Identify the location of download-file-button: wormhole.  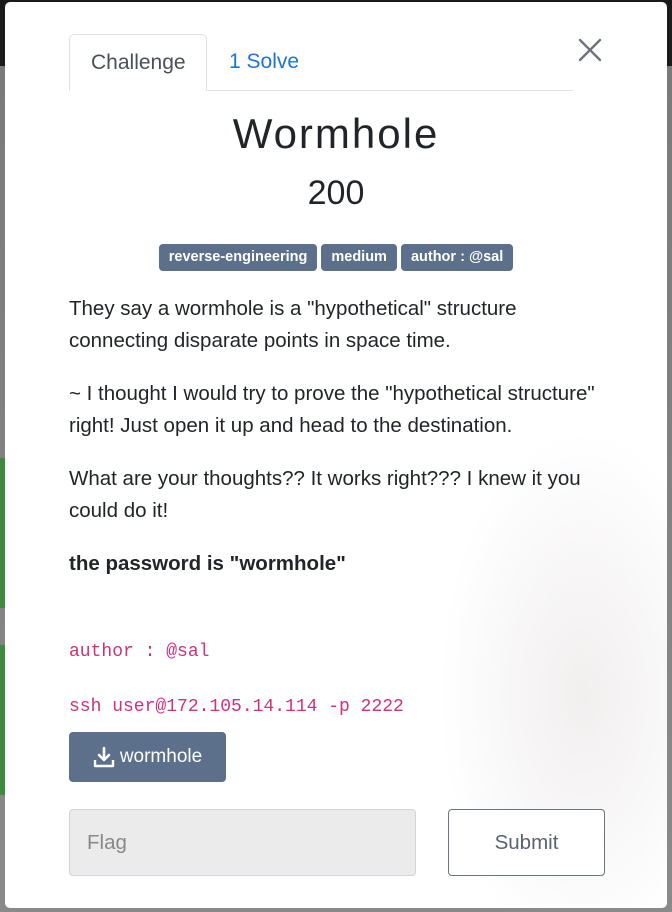
(147, 757).